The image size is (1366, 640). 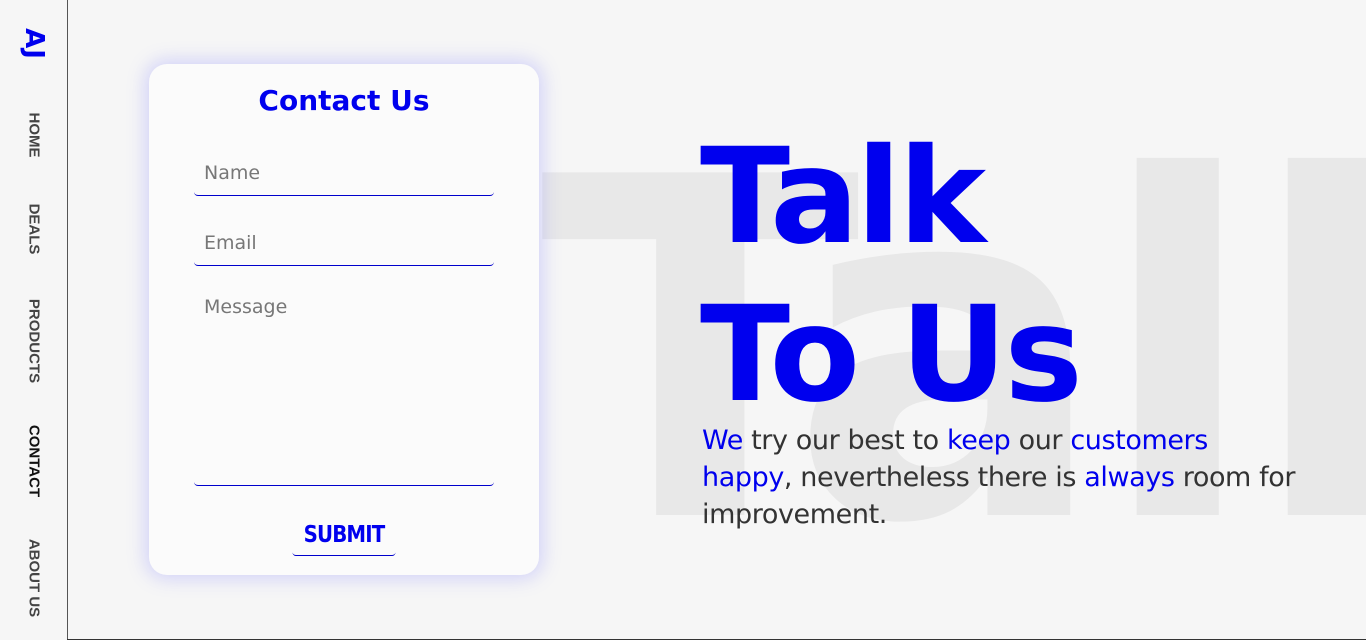 What do you see at coordinates (1040, 440) in the screenshot?
I see `tagline-segment: our` at bounding box center [1040, 440].